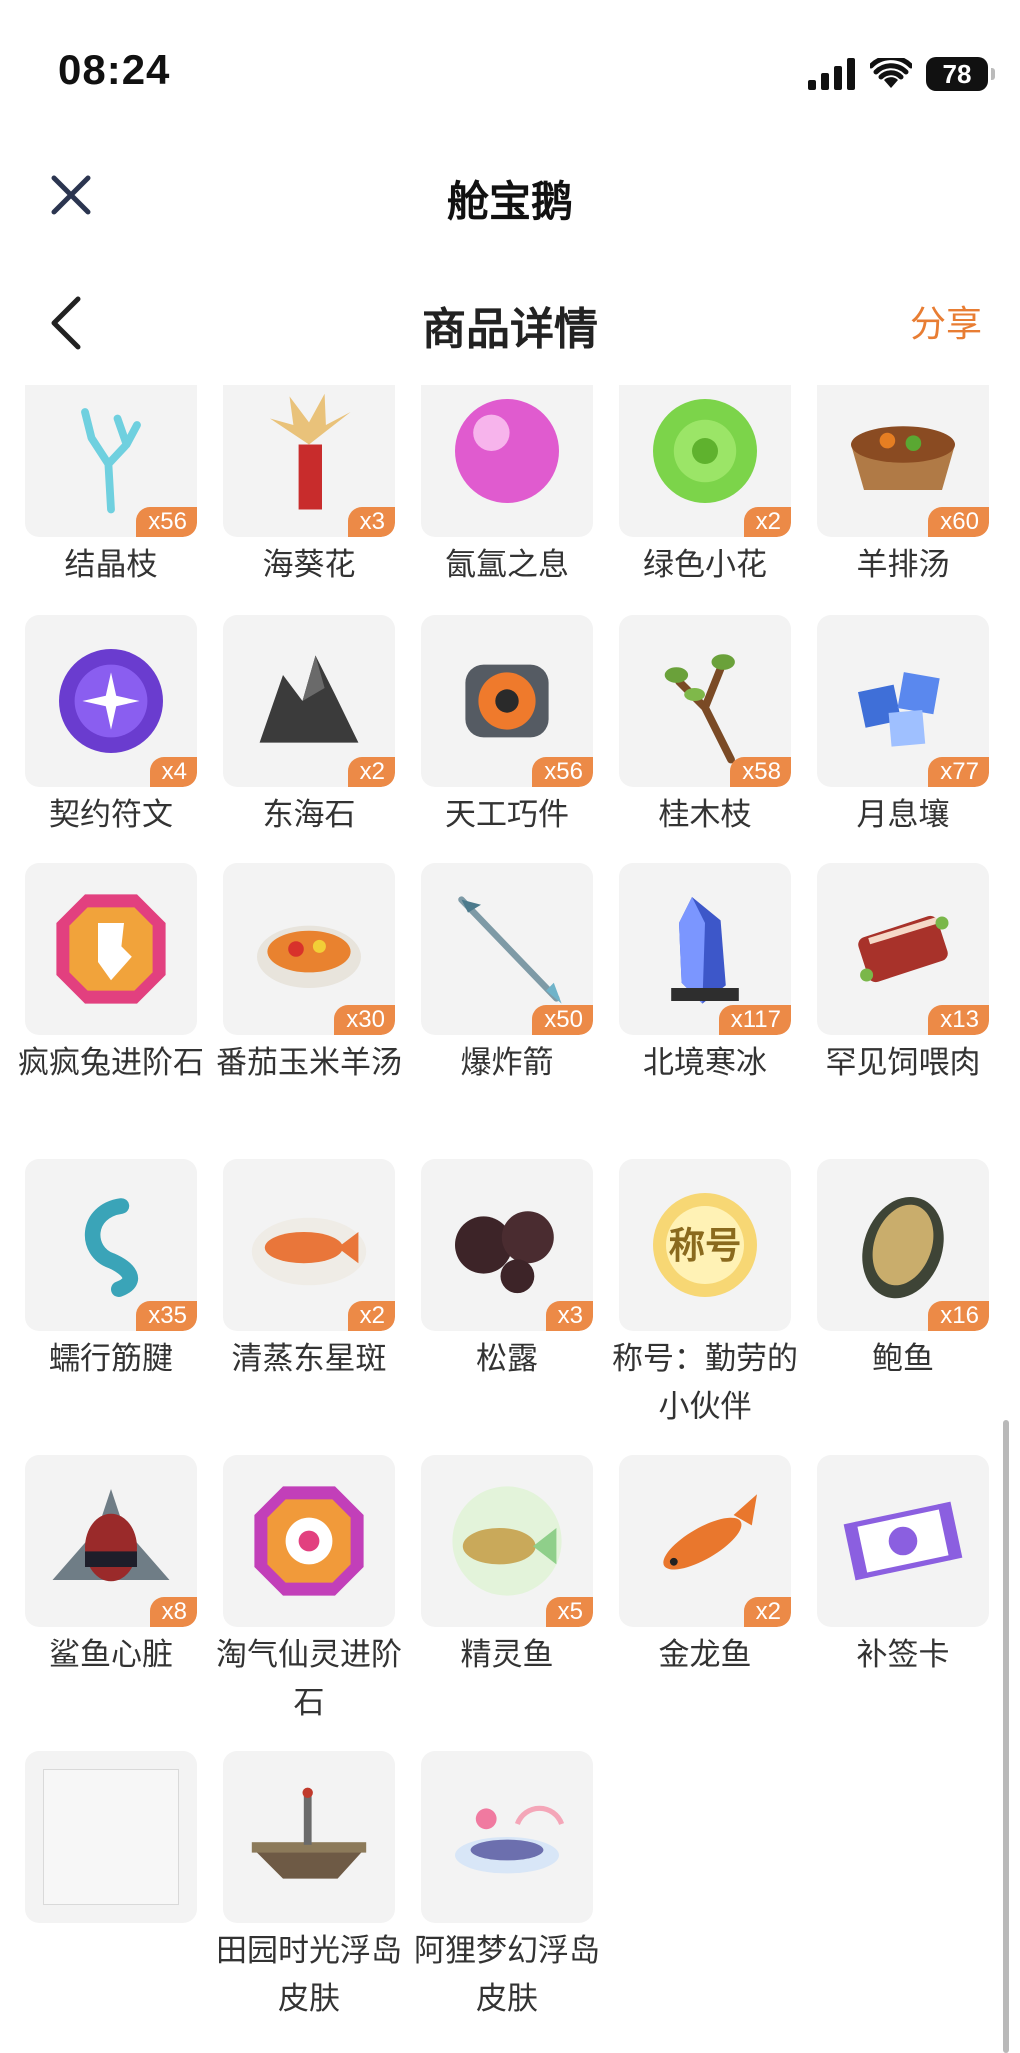  I want to click on arowana-icon, so click(710, 1532).